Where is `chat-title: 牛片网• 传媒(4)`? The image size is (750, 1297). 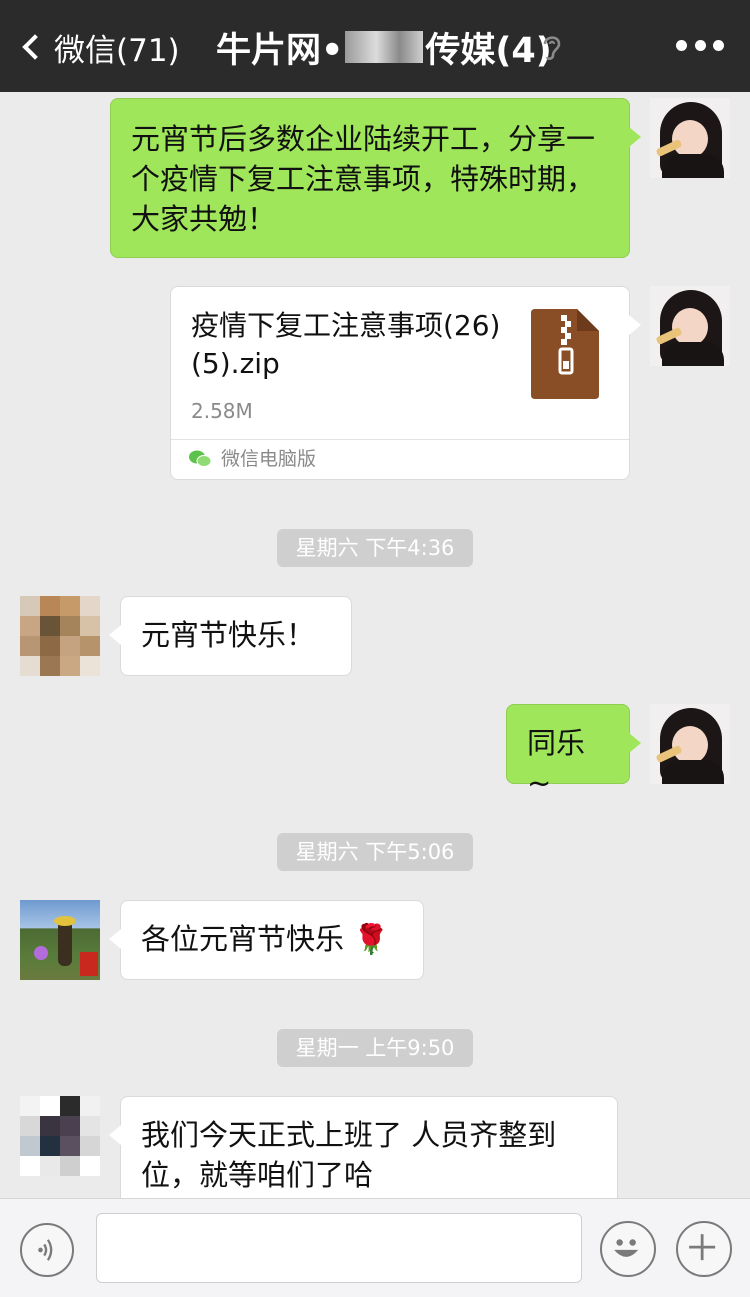
chat-title: 牛片网• 传媒(4) is located at coordinates (384, 47).